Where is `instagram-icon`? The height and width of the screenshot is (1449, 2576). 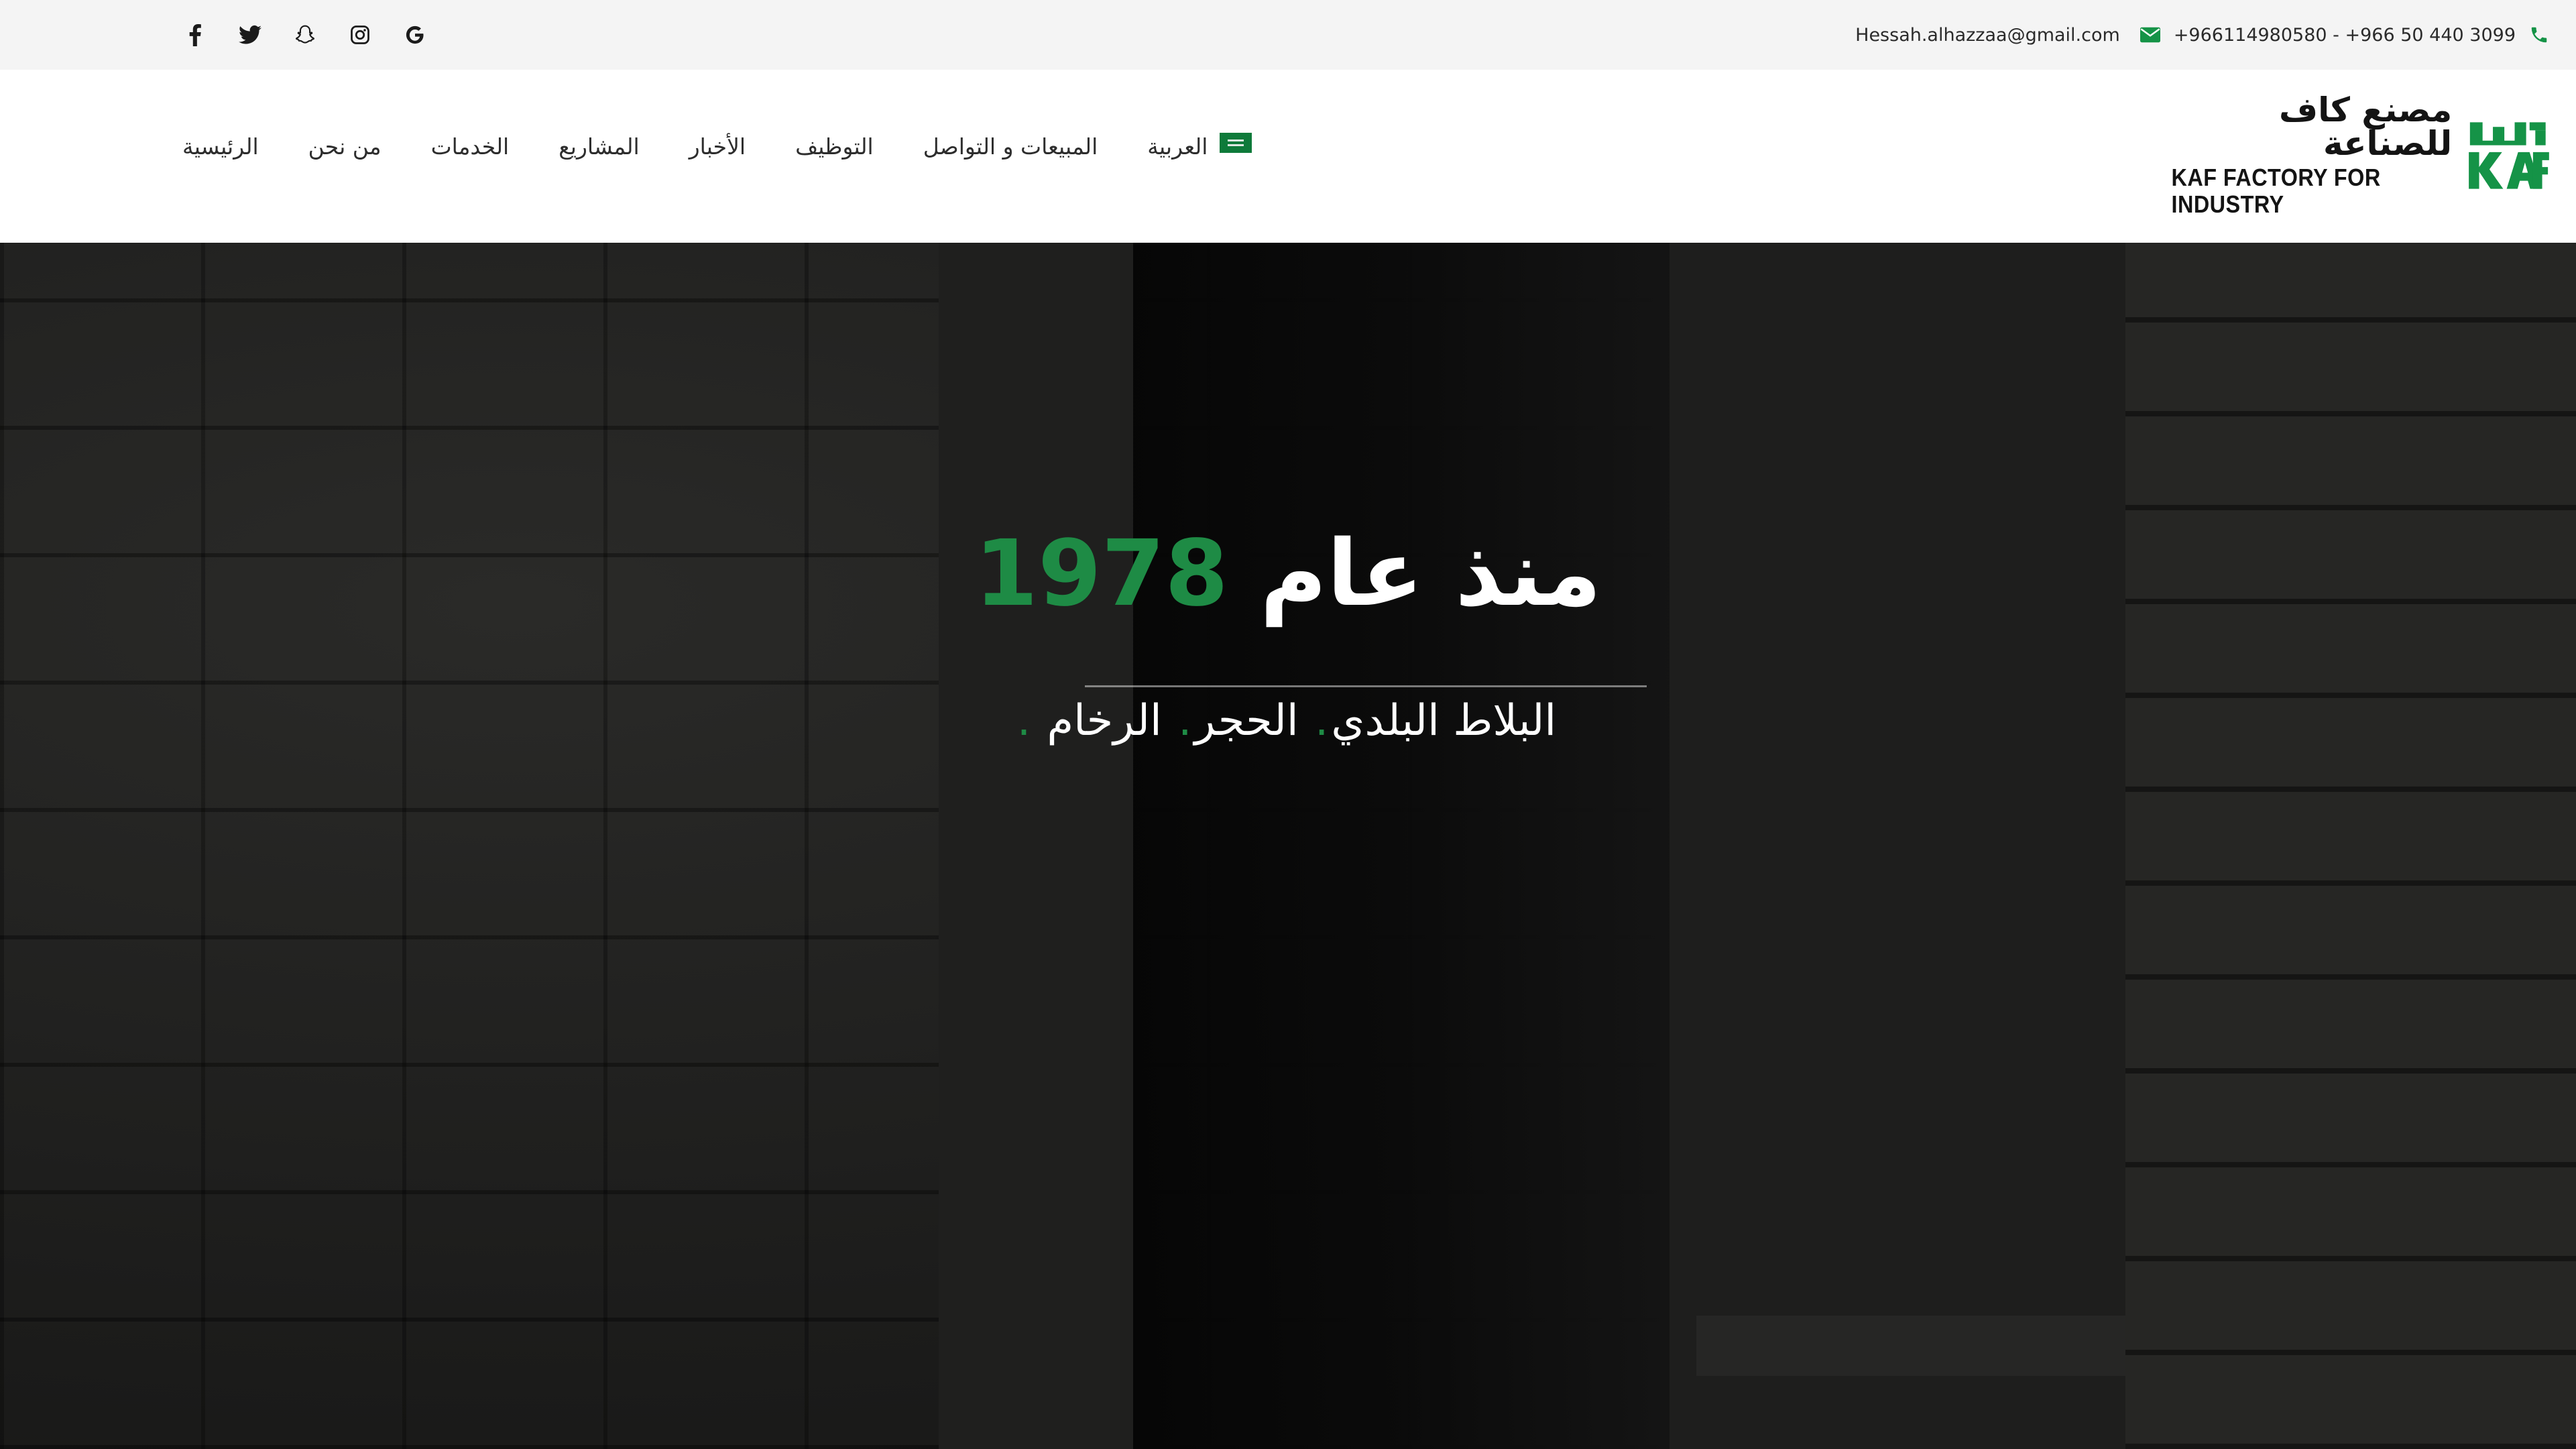
instagram-icon is located at coordinates (360, 35).